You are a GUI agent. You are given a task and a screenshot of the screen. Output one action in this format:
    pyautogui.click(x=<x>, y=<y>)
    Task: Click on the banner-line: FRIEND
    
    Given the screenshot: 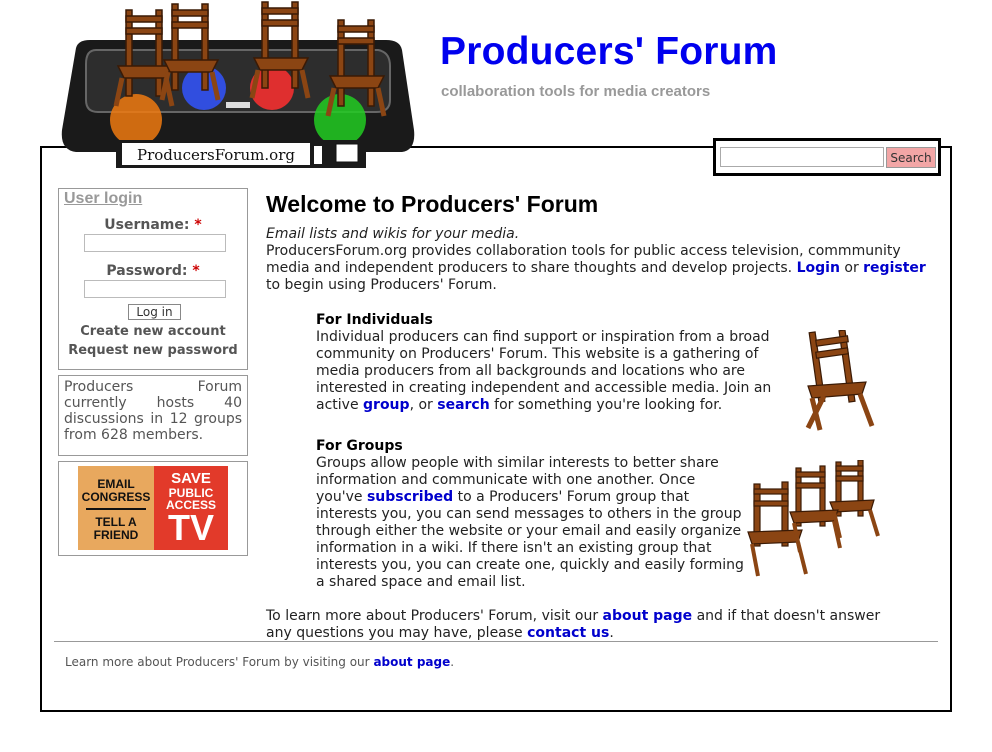 What is the action you would take?
    pyautogui.click(x=116, y=535)
    